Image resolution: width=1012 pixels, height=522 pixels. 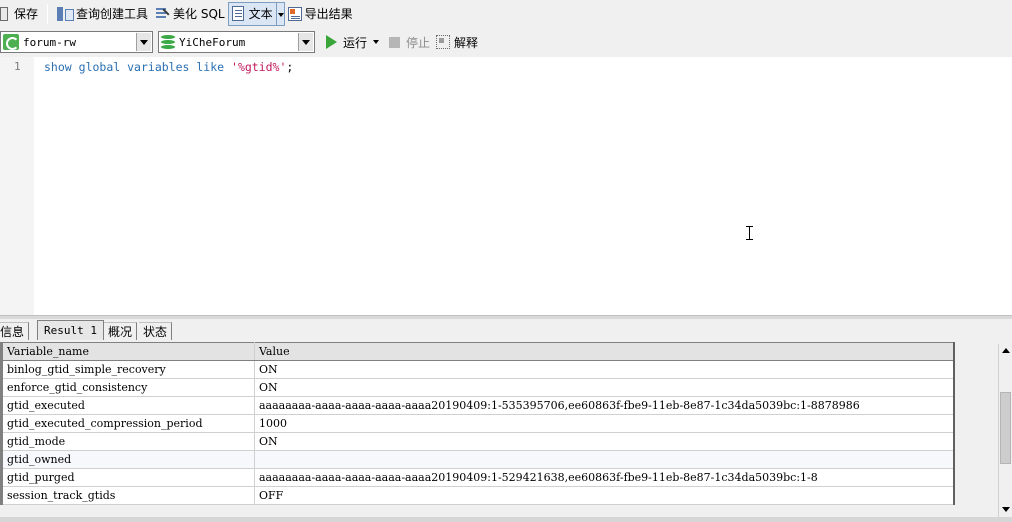 I want to click on connection-value: forum-rw, so click(x=49, y=42).